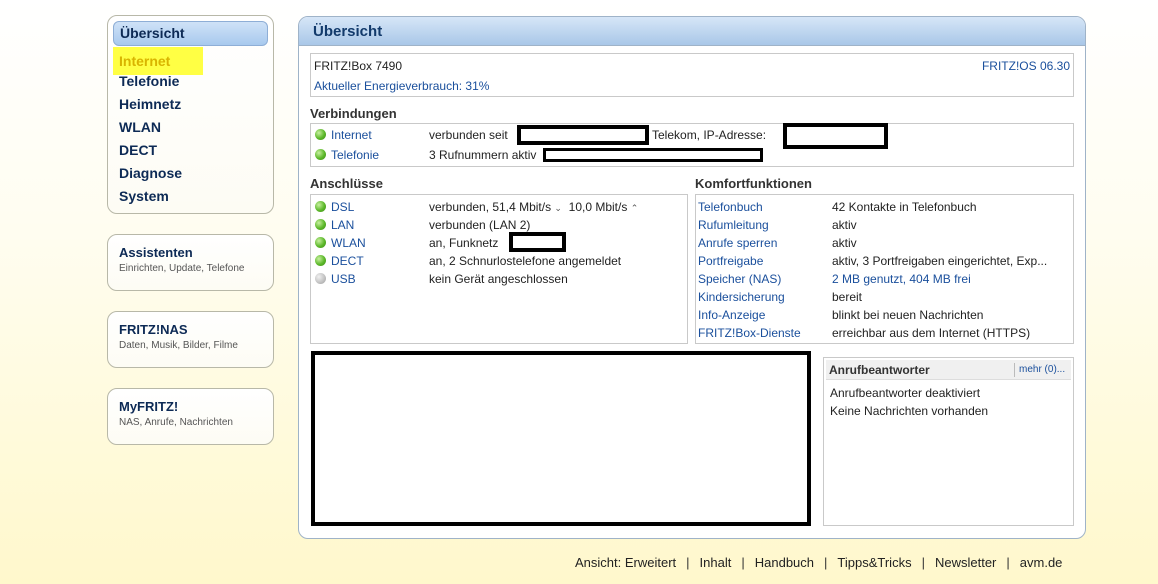  What do you see at coordinates (343, 279) in the screenshot?
I see `usb-link: USB` at bounding box center [343, 279].